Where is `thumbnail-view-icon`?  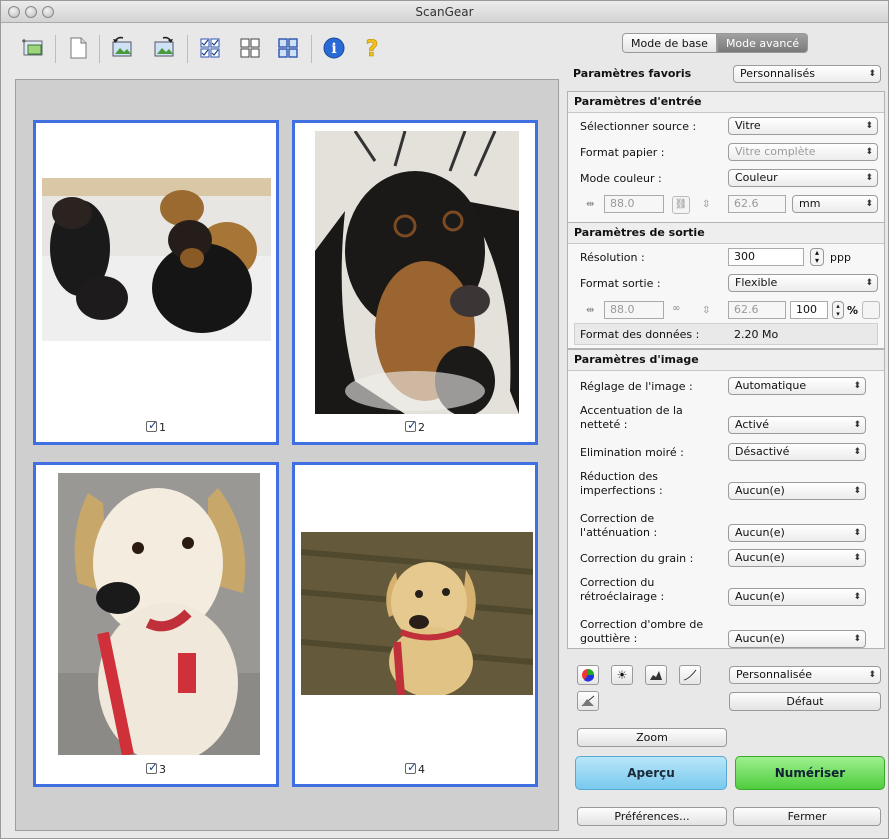 thumbnail-view-icon is located at coordinates (210, 48).